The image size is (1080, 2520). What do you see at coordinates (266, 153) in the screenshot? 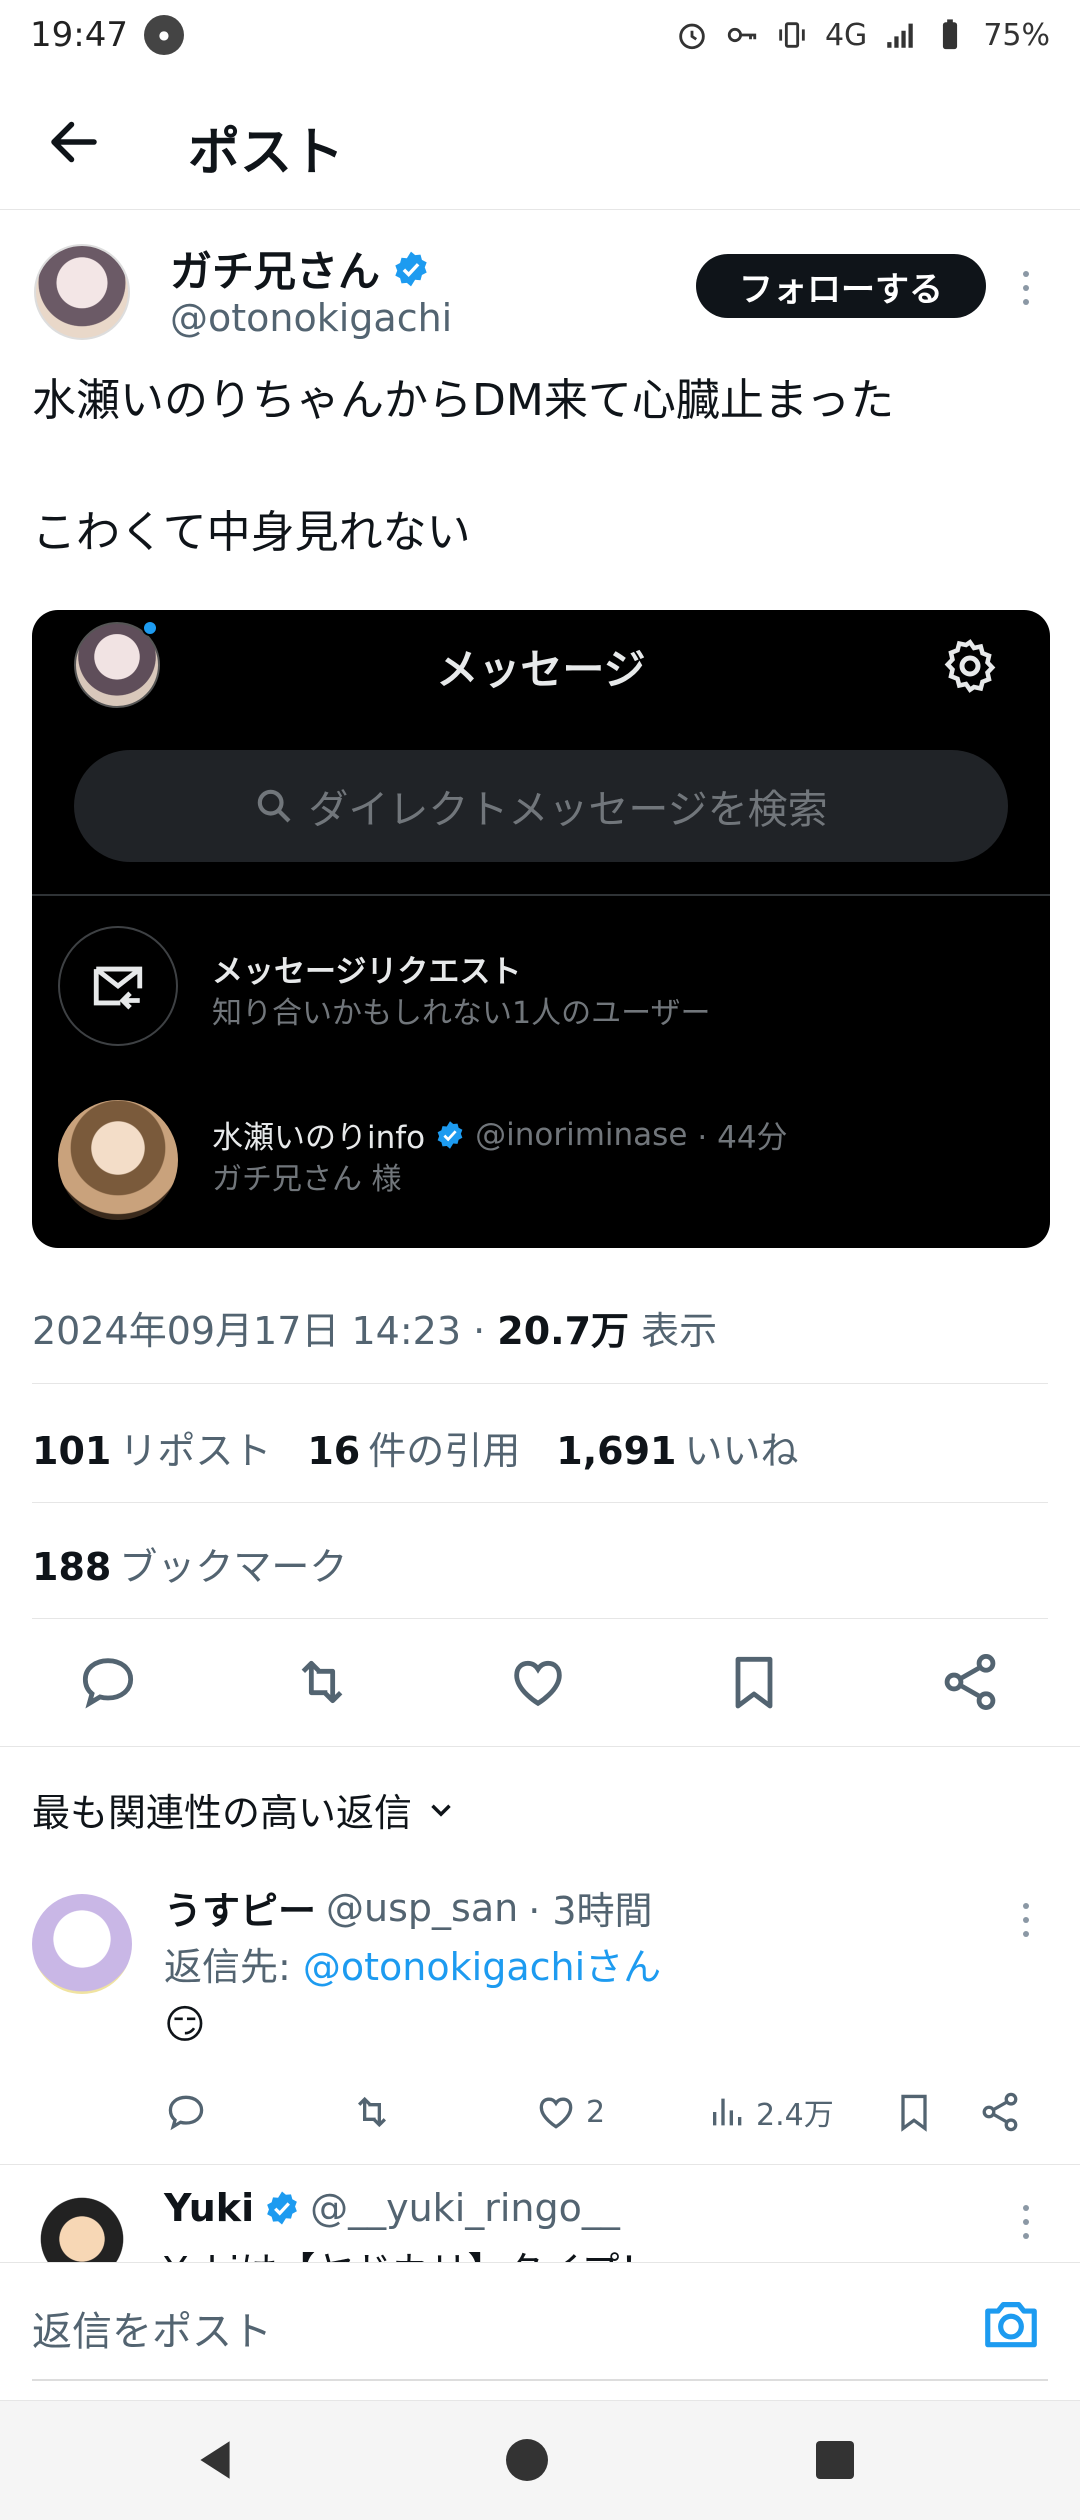
I see `page-title: ポスト` at bounding box center [266, 153].